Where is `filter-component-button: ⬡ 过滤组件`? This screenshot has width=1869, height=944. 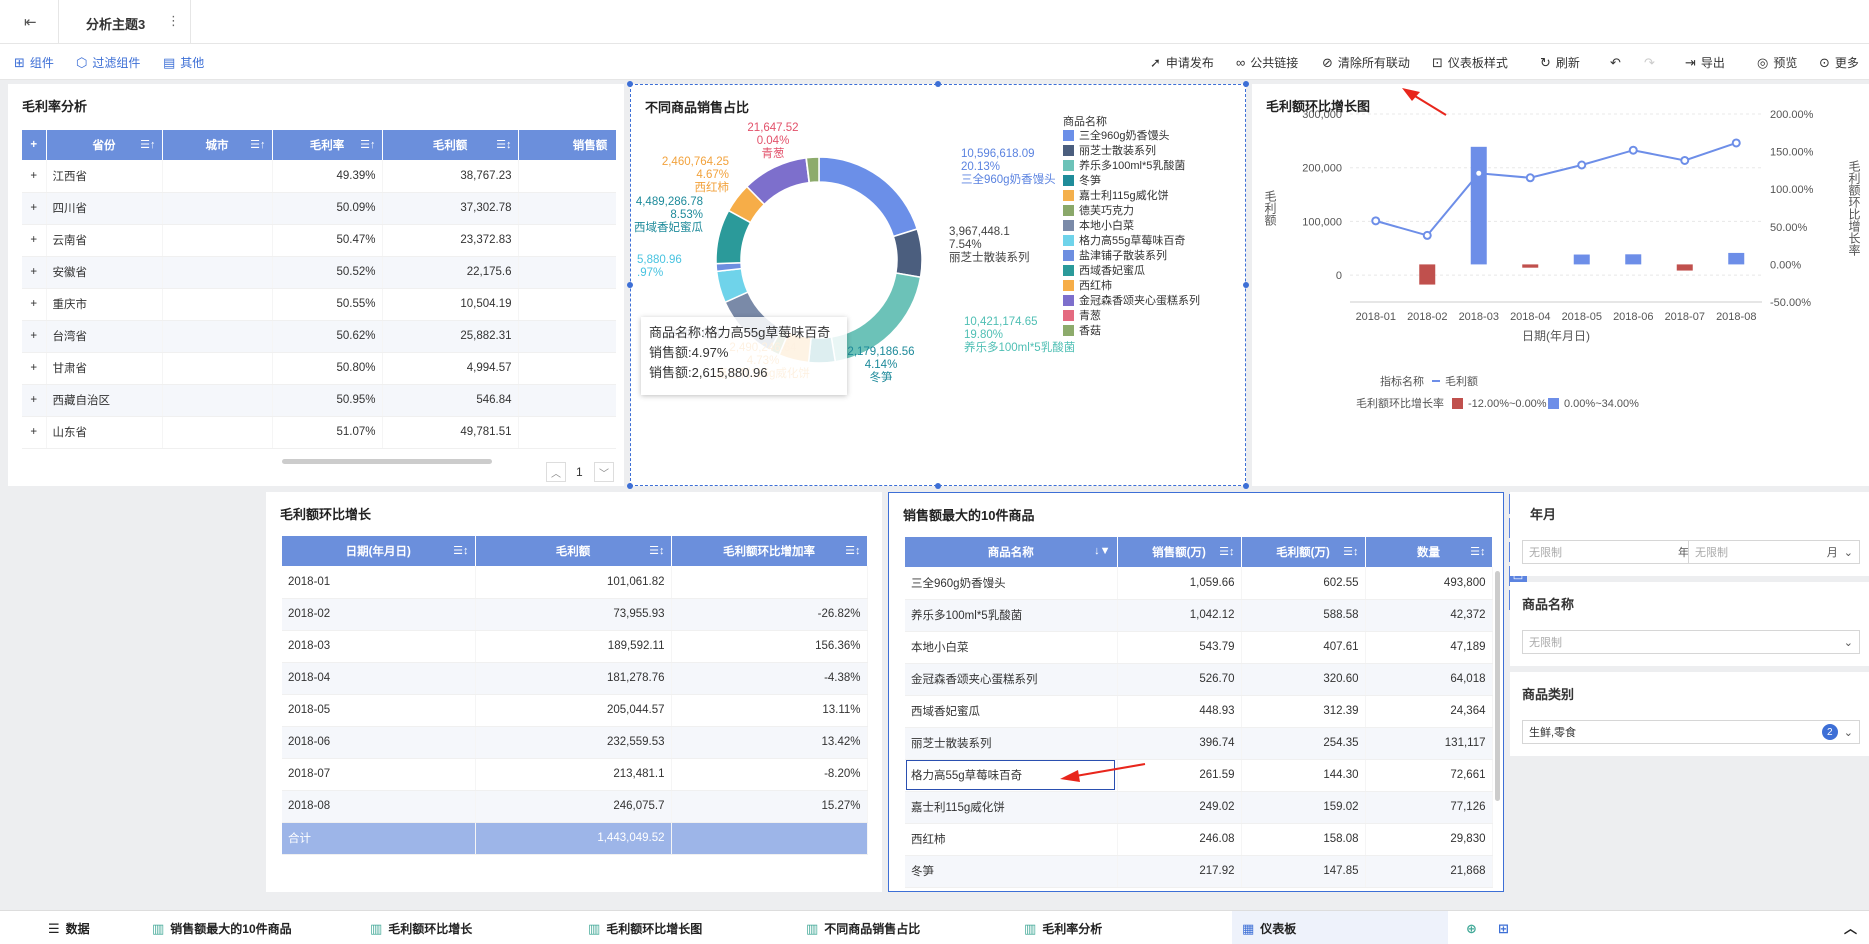 filter-component-button: ⬡ 过滤组件 is located at coordinates (108, 62).